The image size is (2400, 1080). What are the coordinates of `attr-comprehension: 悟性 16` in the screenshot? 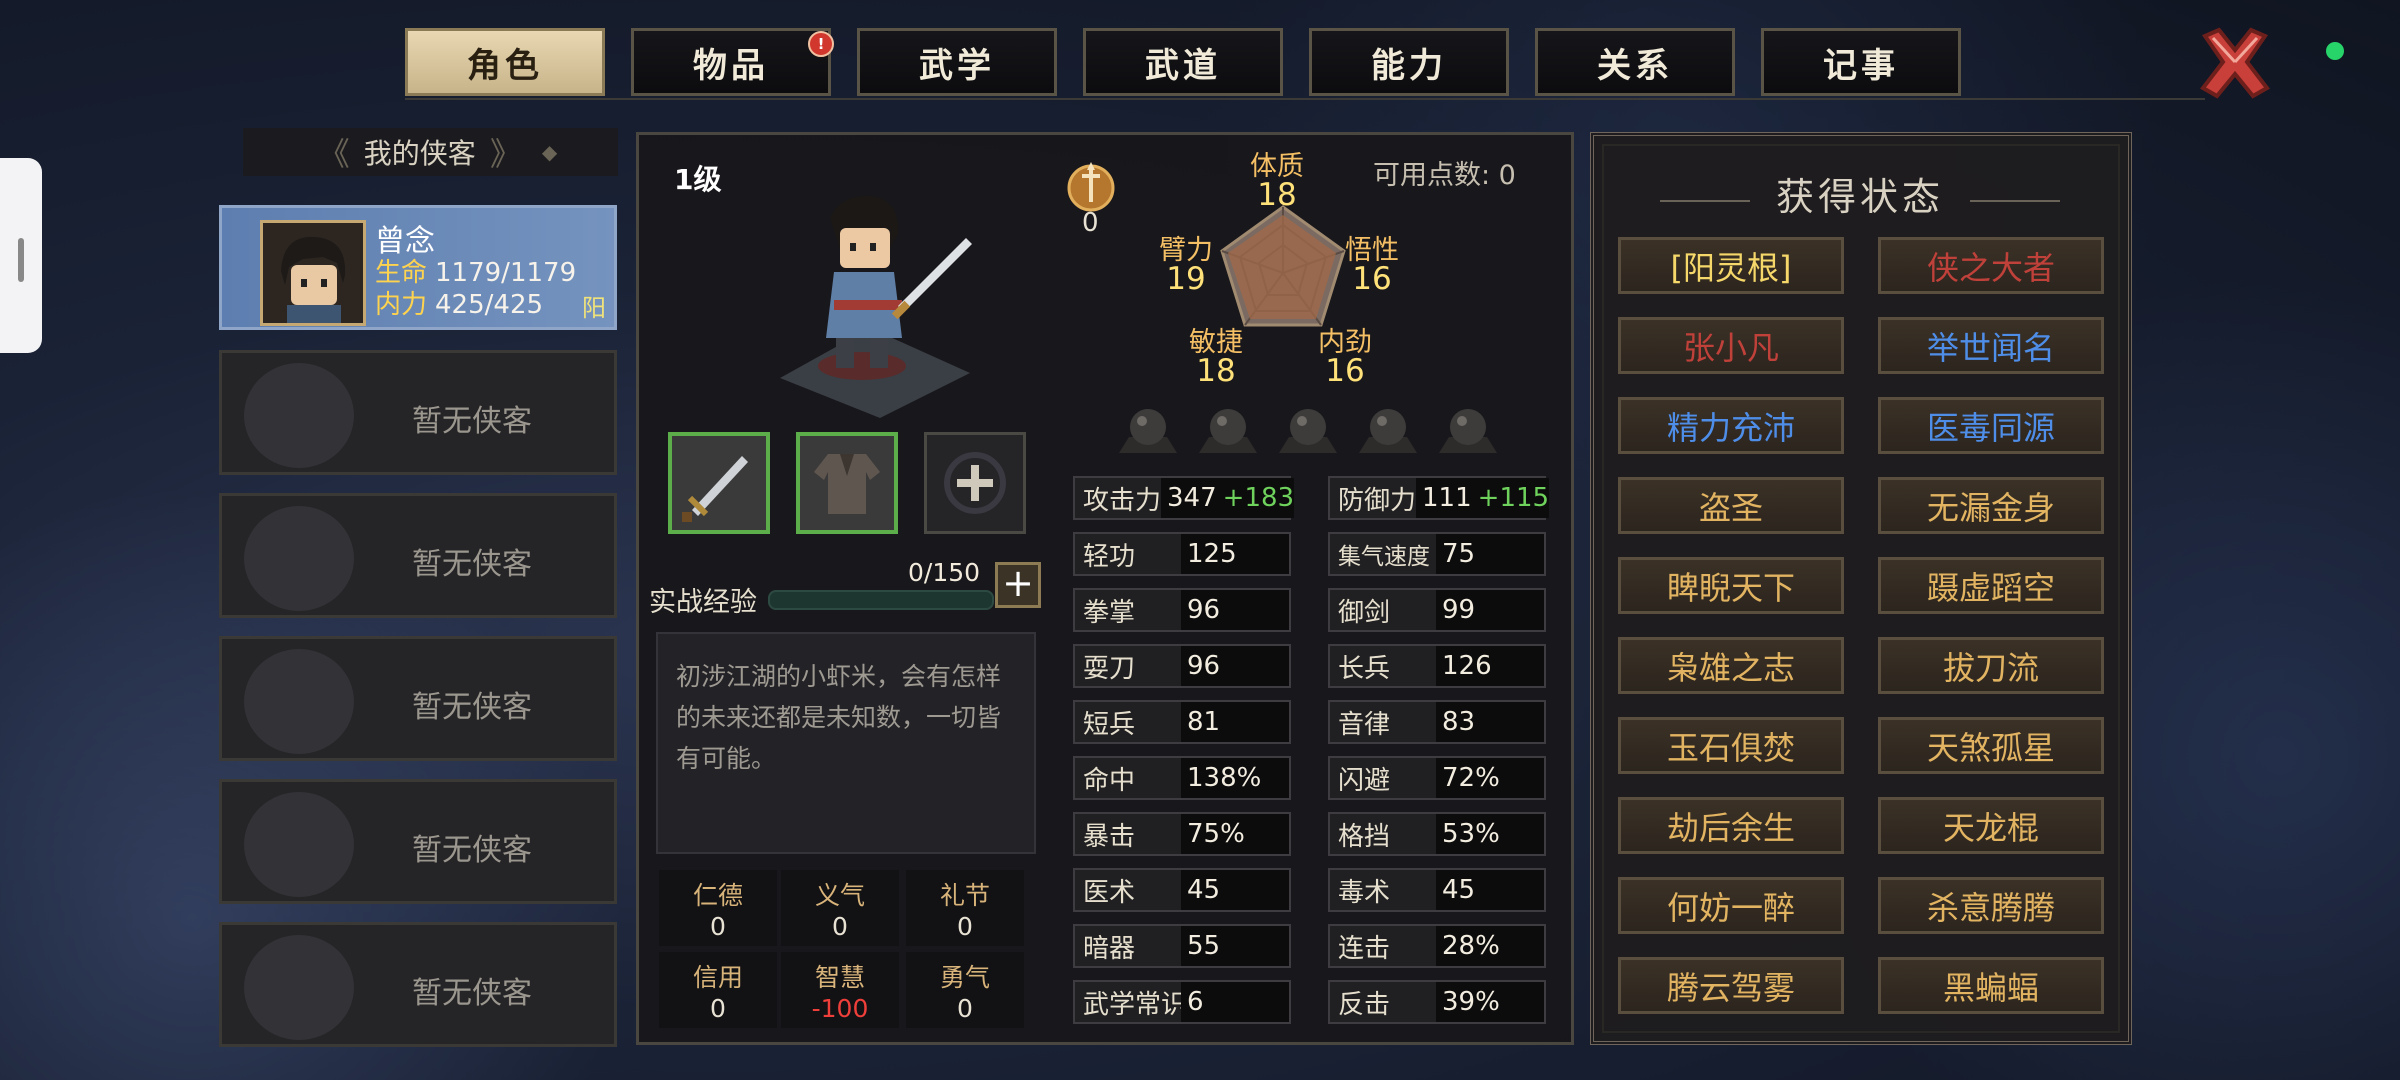 It's located at (1372, 266).